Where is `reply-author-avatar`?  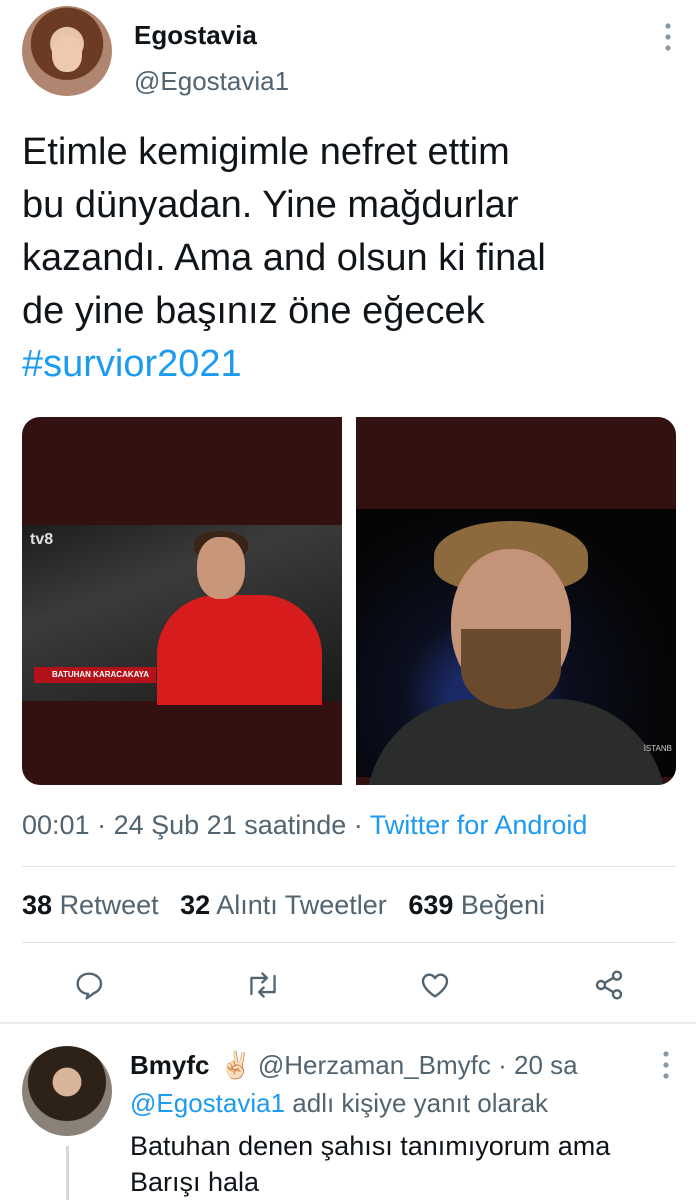 reply-author-avatar is located at coordinates (67, 1091).